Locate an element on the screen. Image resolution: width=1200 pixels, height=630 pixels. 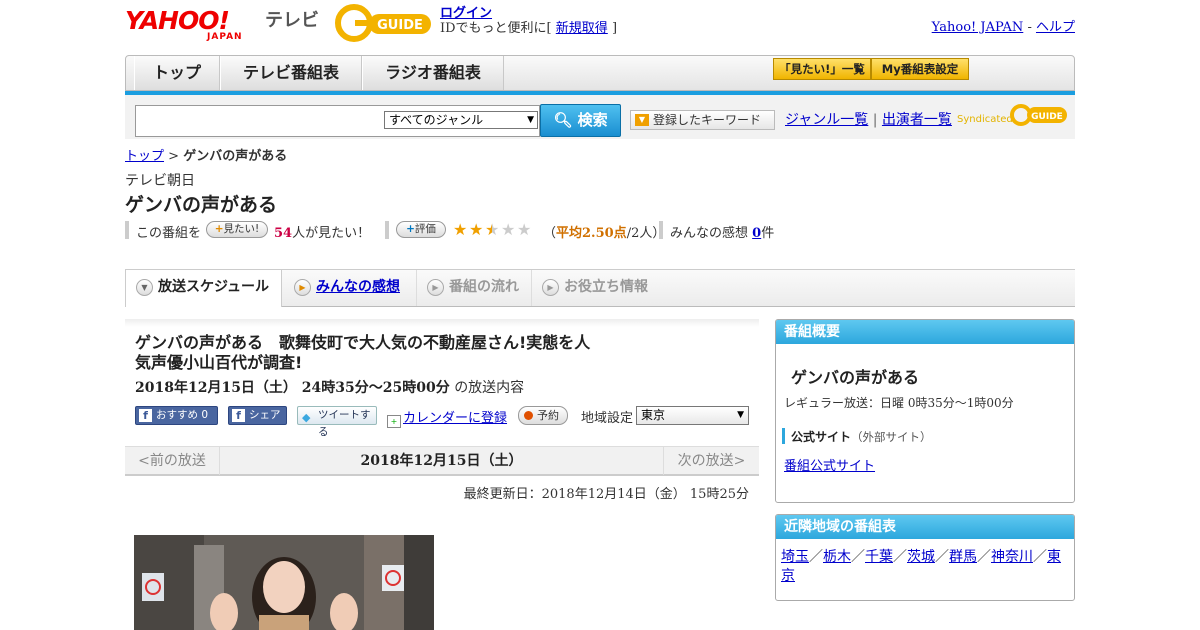
genre-list-link: ジャンル一覧 is located at coordinates (826, 120).